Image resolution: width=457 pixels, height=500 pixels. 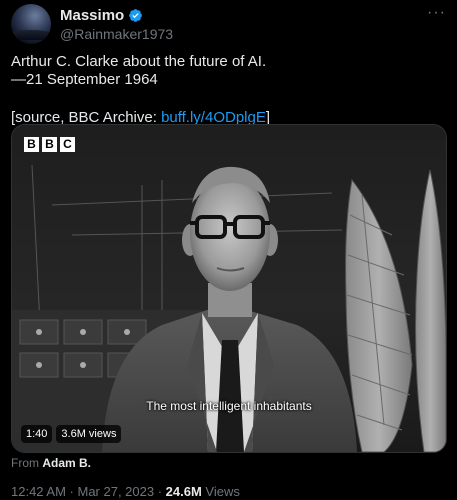 I want to click on tweet-meta: 12:42 AM · Mar 27, 2023 · 24.6M Views, so click(x=125, y=491).